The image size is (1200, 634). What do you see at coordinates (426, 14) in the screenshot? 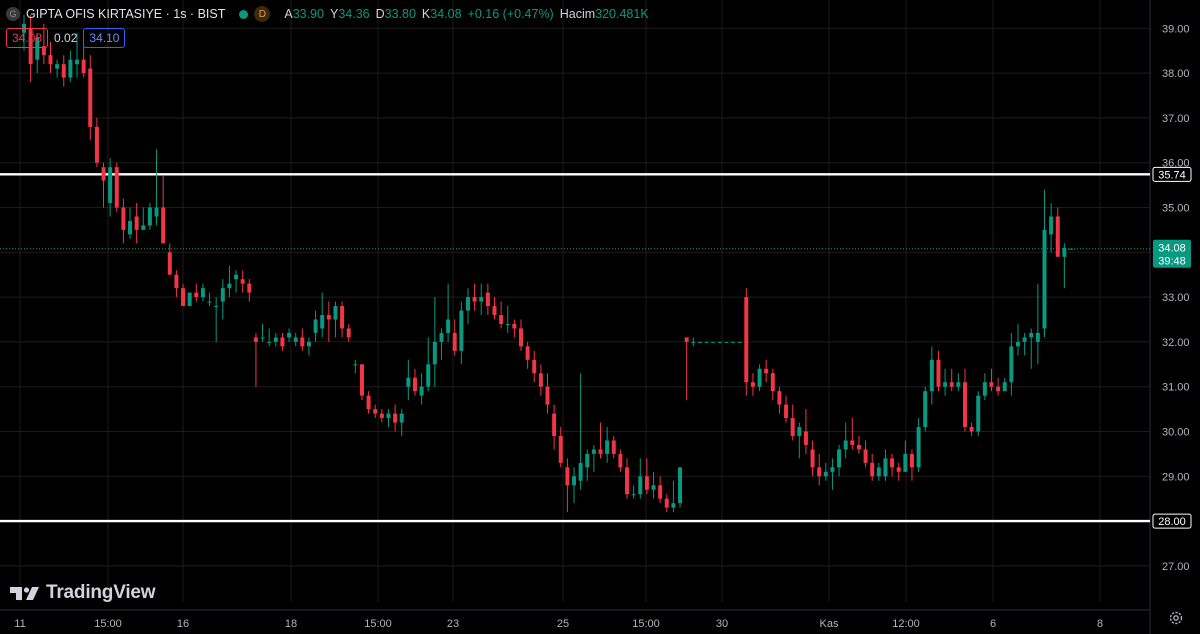
I see `close-label: K` at bounding box center [426, 14].